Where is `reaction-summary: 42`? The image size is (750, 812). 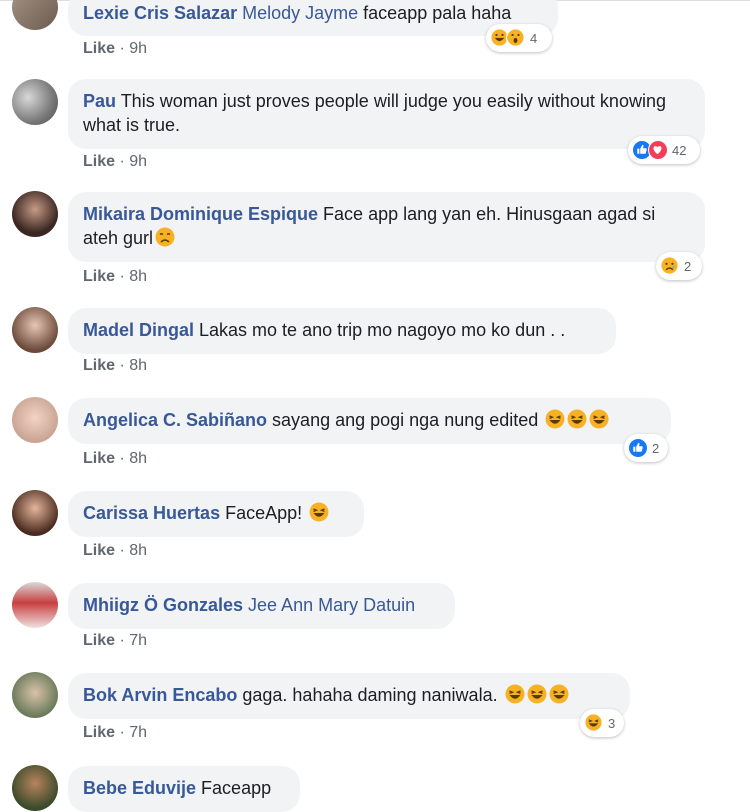
reaction-summary: 42 is located at coordinates (664, 150).